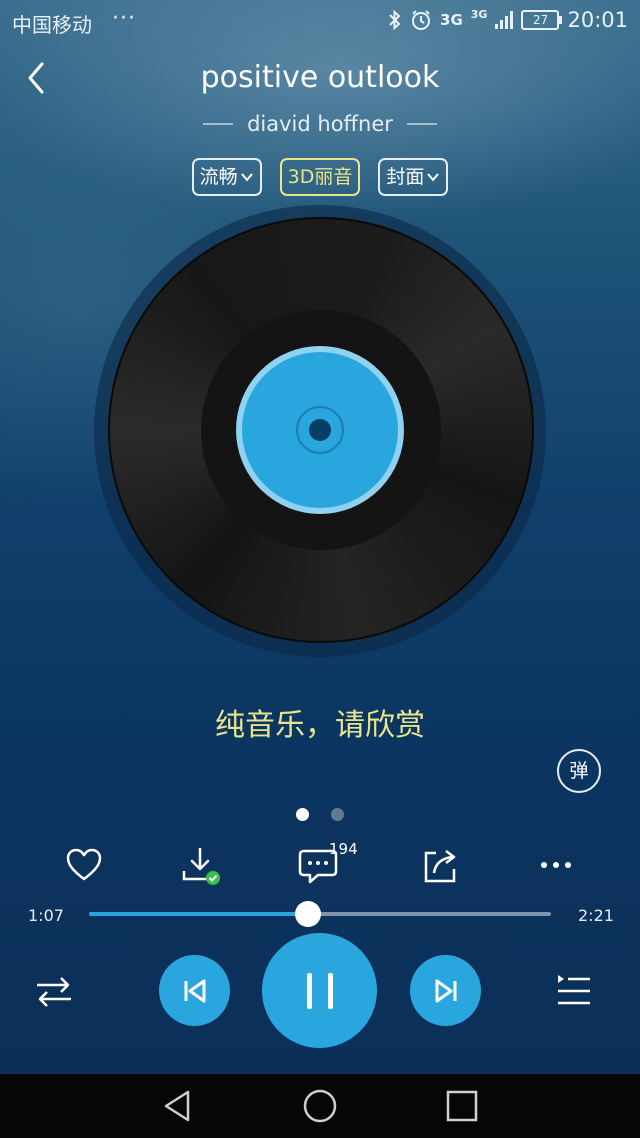  I want to click on artist-row: diavid hoffner, so click(320, 124).